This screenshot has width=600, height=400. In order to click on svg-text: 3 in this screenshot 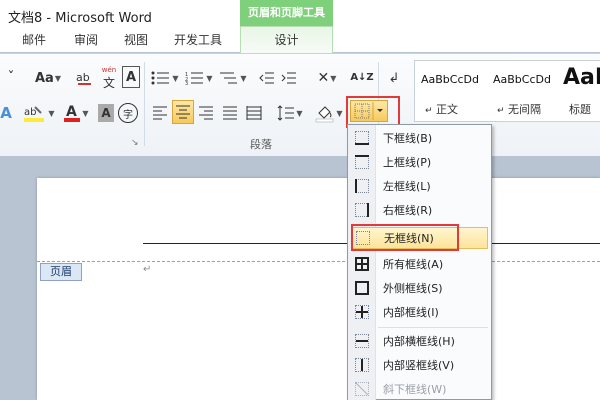, I will do `click(186, 83)`.